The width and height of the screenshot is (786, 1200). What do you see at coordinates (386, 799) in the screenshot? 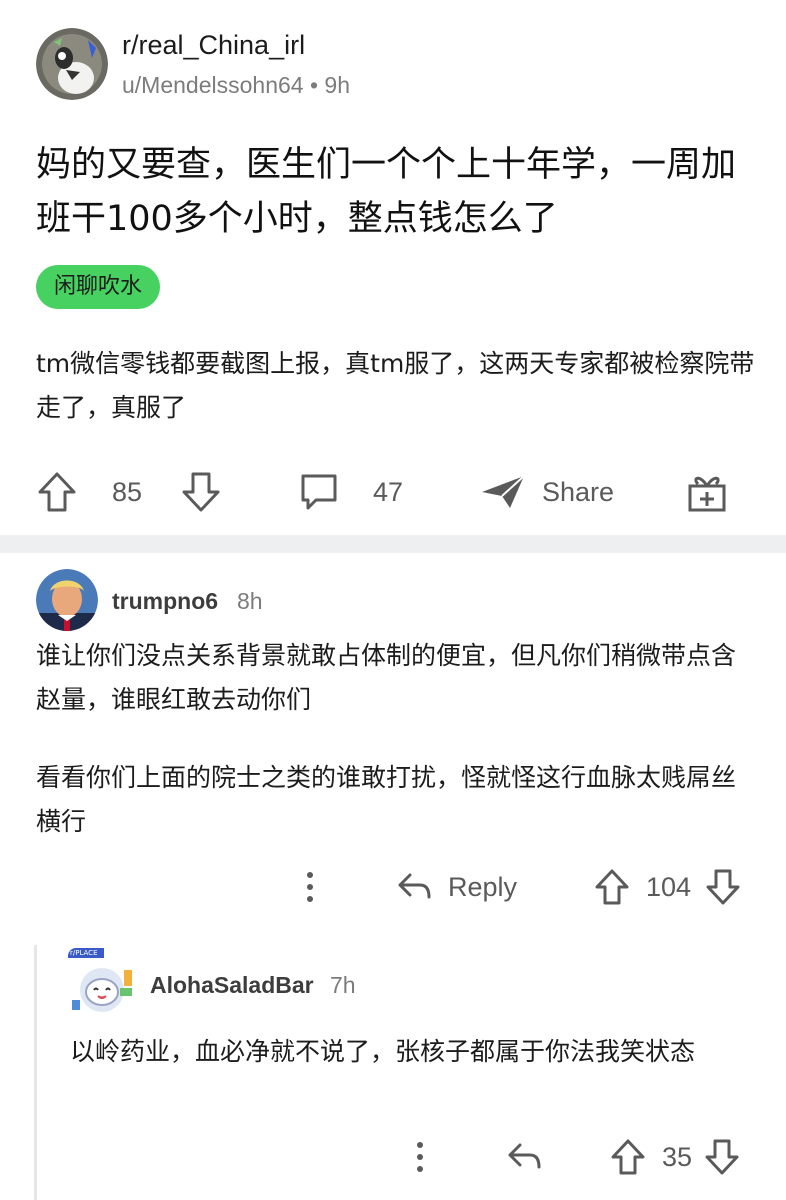
I see `comment-paragraph: 看看你们上面的院士之类的谁敢打扰，怪就怪这行血脉太贱屌丝横行` at bounding box center [386, 799].